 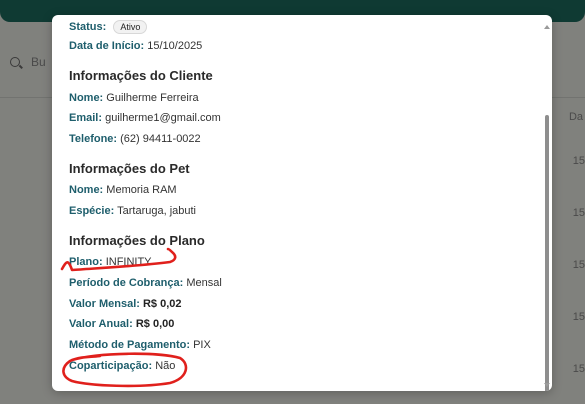 What do you see at coordinates (155, 324) in the screenshot?
I see `annual-value-amount: R$ 0,00` at bounding box center [155, 324].